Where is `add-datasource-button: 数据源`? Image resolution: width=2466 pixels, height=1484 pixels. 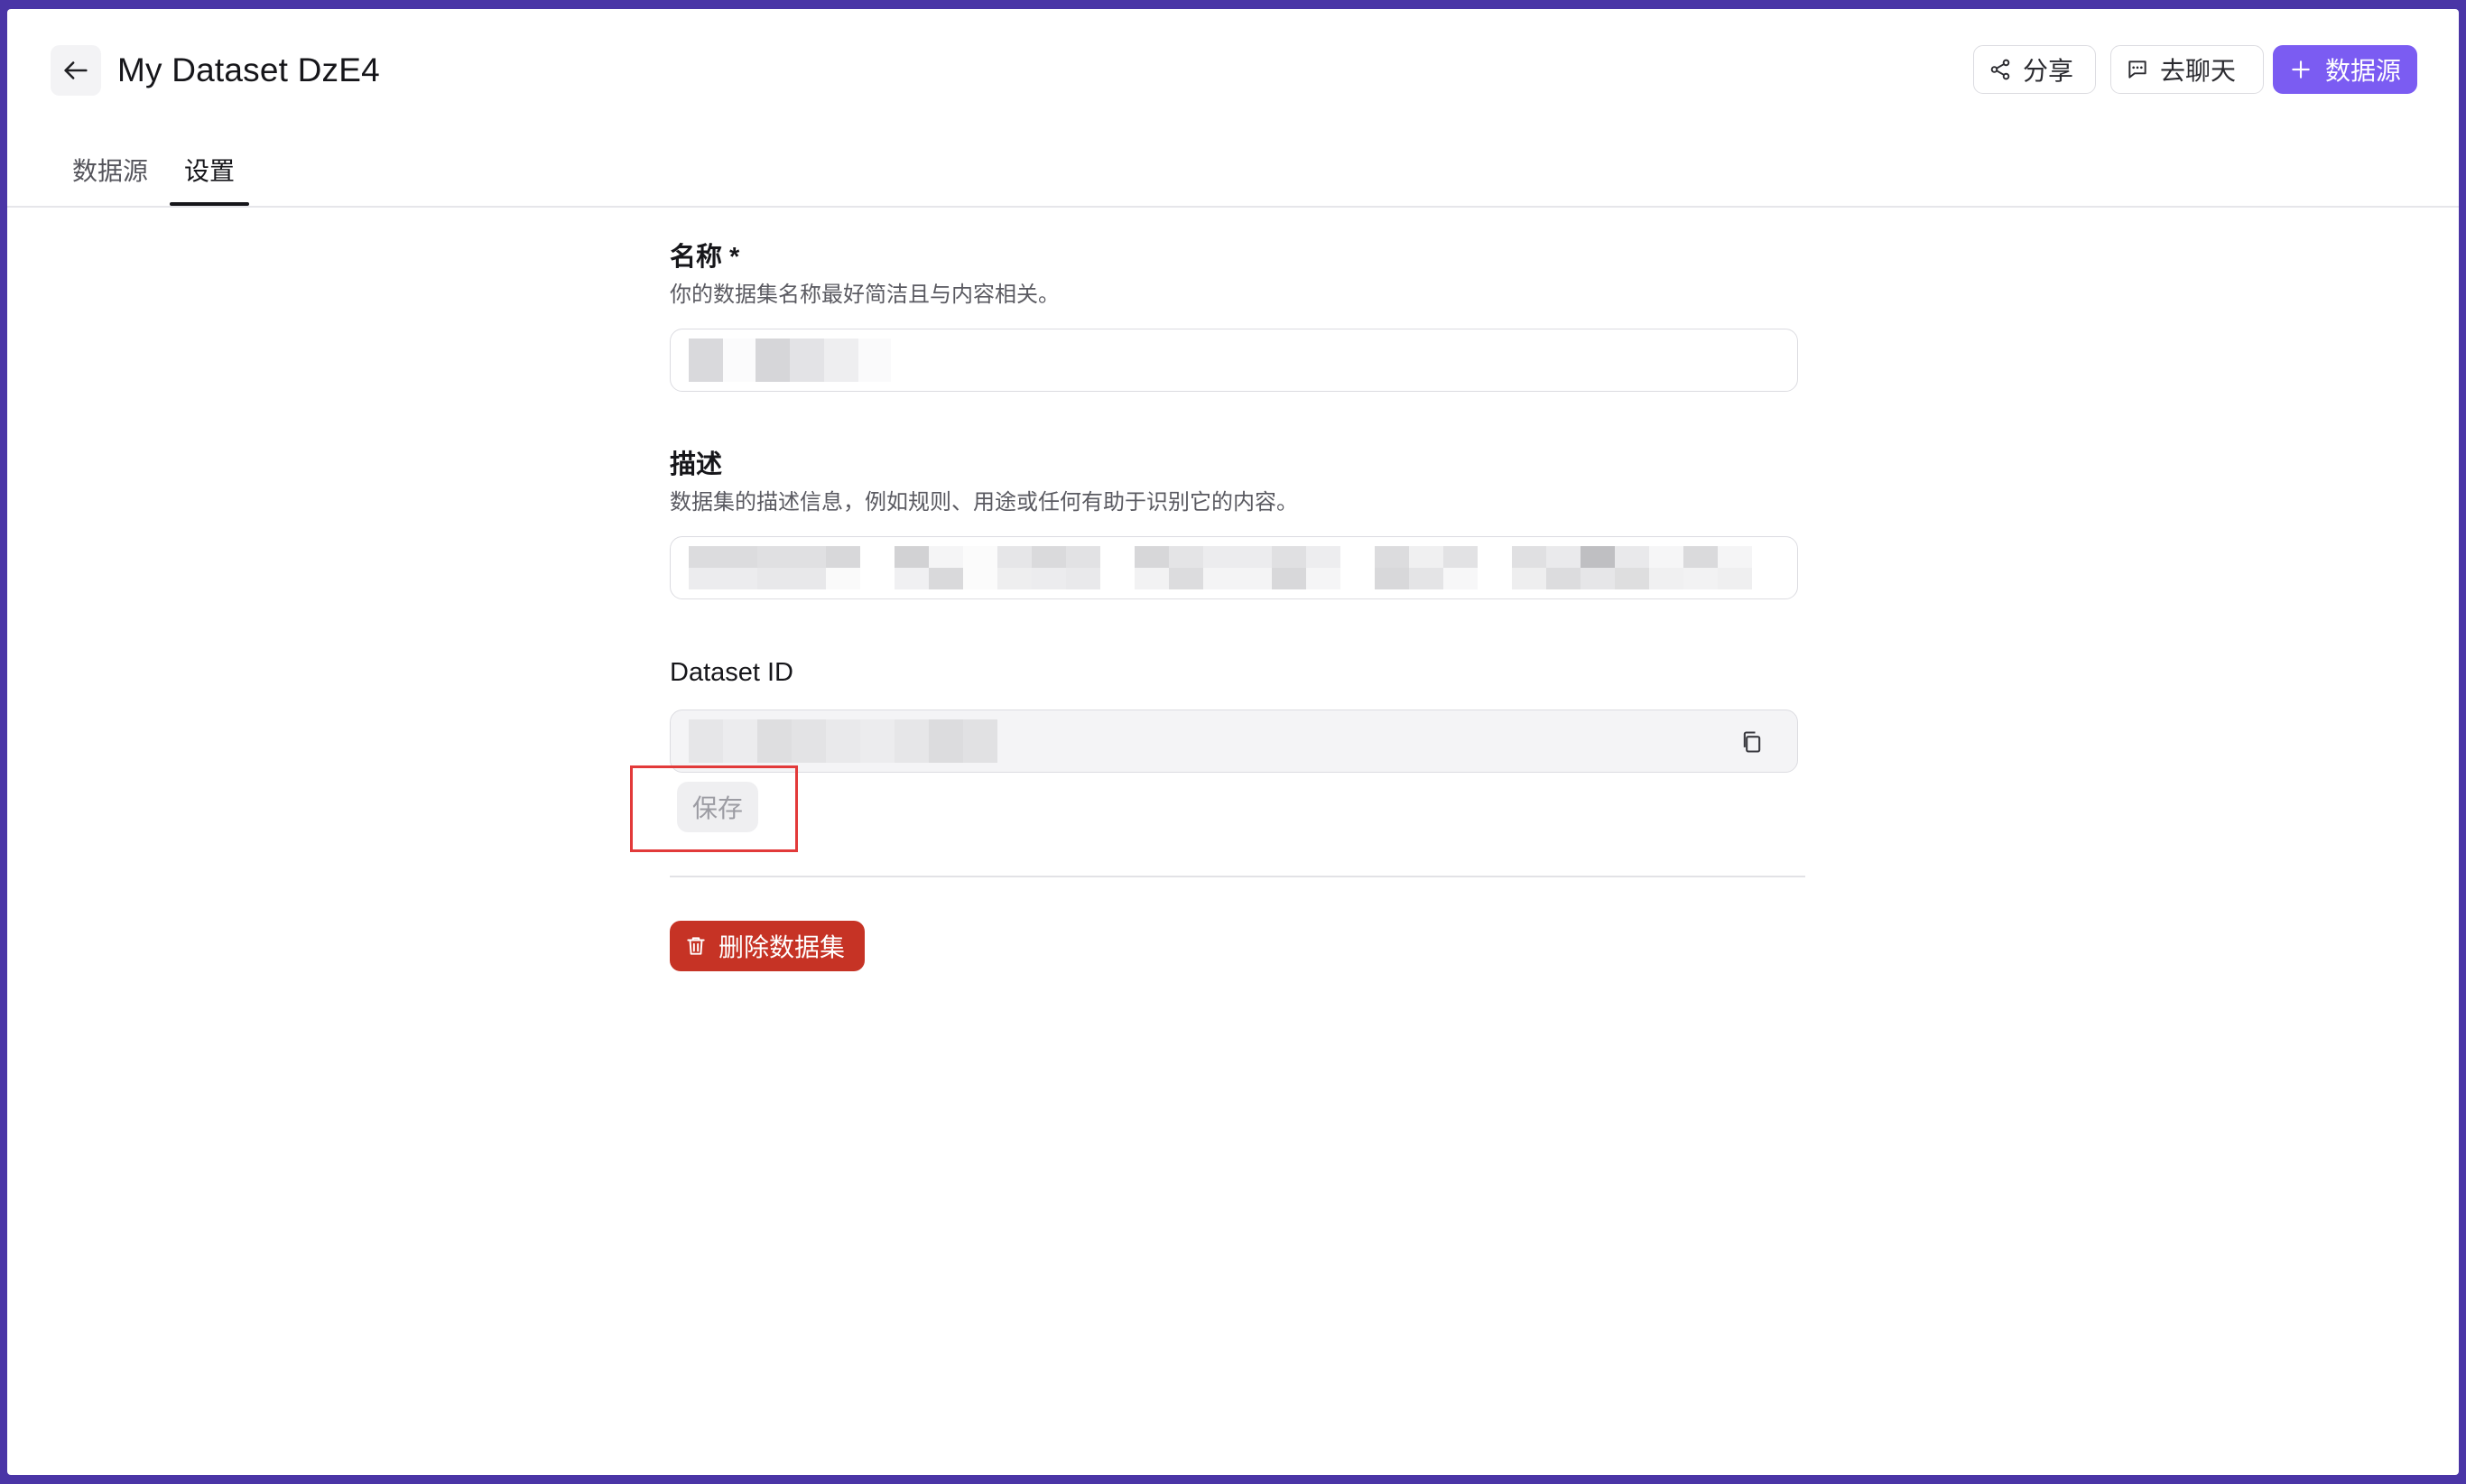
add-datasource-button: 数据源 is located at coordinates (2345, 69).